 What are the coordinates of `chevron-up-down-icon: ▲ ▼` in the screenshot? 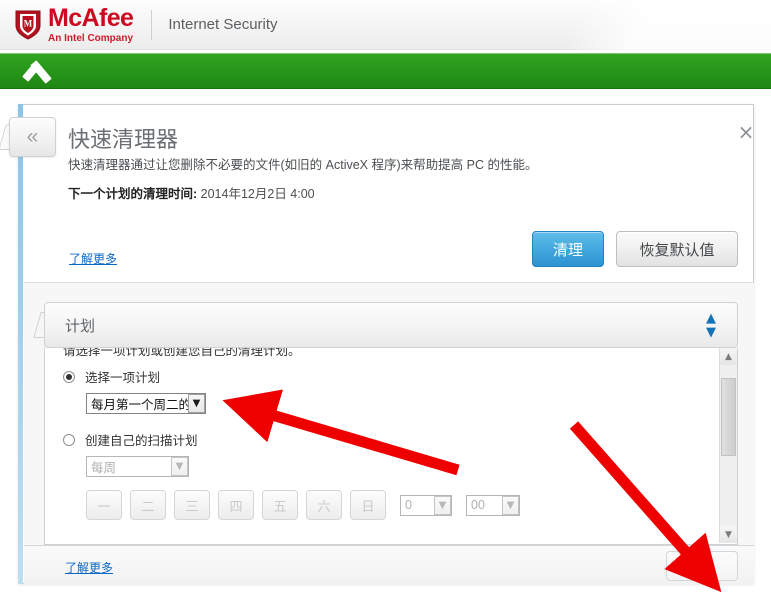 It's located at (711, 325).